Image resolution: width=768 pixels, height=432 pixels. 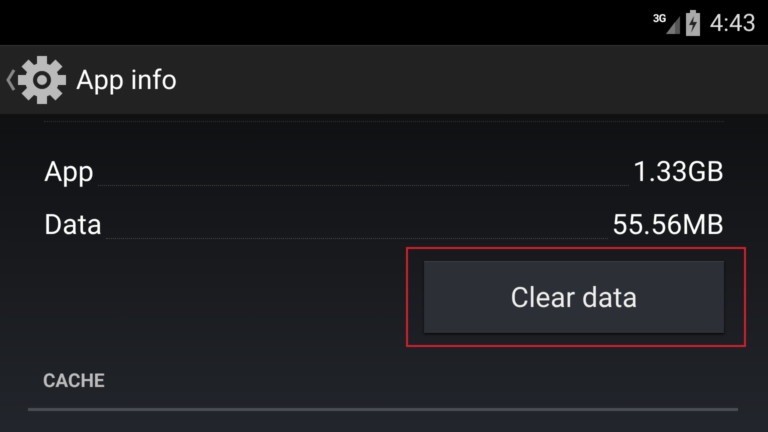 I want to click on section-header: CACHE, so click(x=74, y=381).